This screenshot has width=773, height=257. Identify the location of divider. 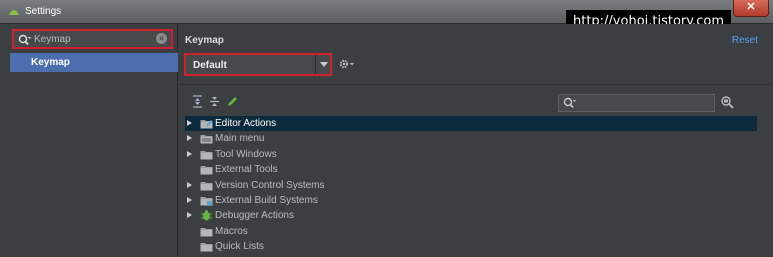
(476, 84).